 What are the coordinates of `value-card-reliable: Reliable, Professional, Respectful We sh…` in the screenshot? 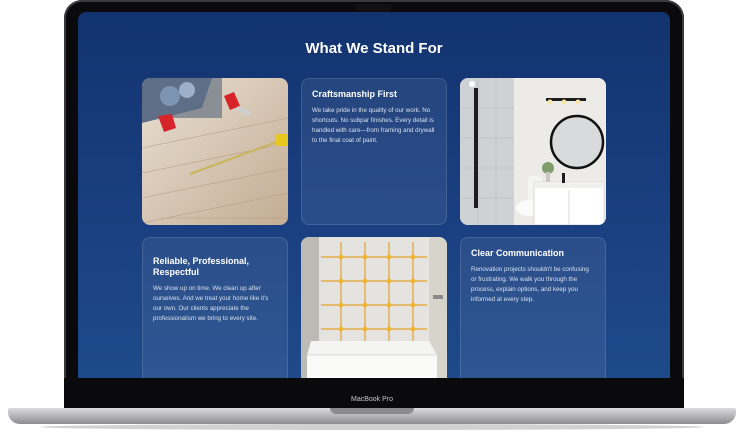 It's located at (215, 307).